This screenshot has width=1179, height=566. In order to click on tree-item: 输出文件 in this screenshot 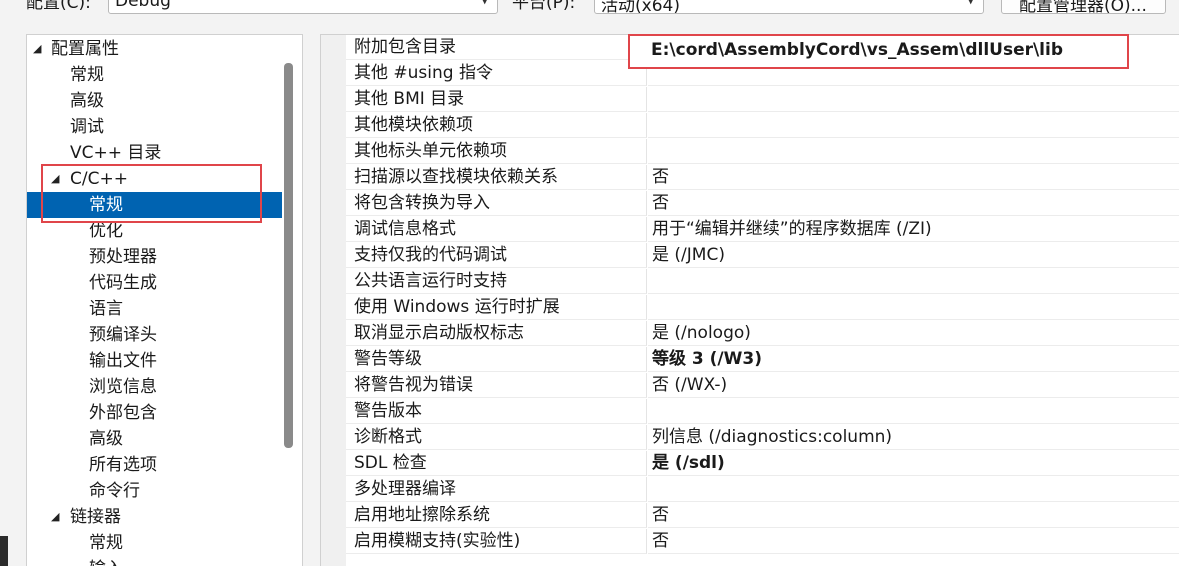, I will do `click(154, 361)`.